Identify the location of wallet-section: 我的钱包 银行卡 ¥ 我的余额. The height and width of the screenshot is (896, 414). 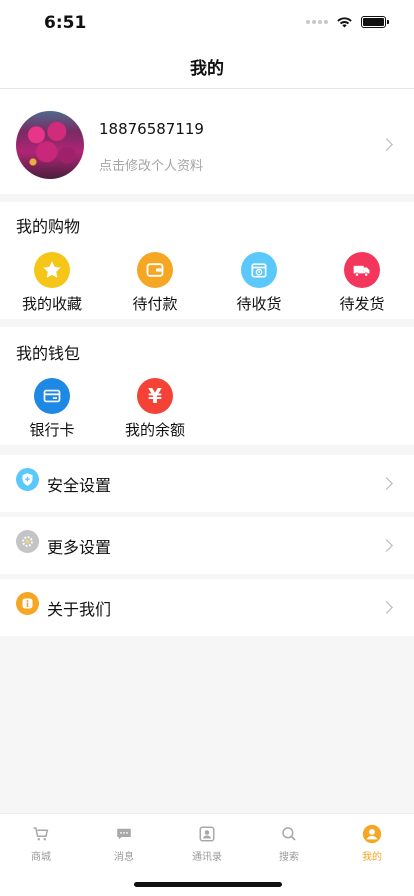
(207, 386).